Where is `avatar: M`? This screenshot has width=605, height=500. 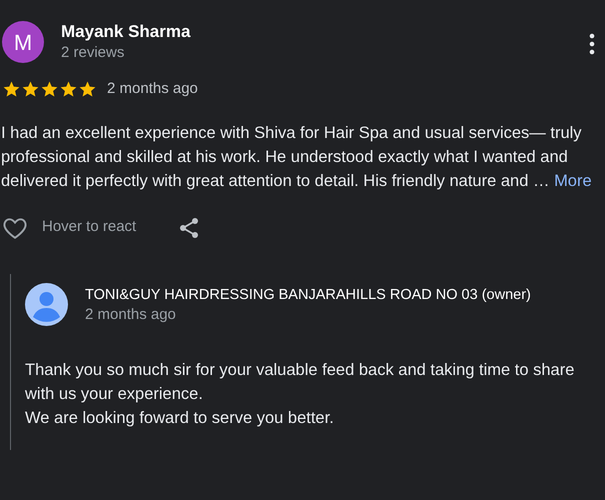 avatar: M is located at coordinates (23, 42).